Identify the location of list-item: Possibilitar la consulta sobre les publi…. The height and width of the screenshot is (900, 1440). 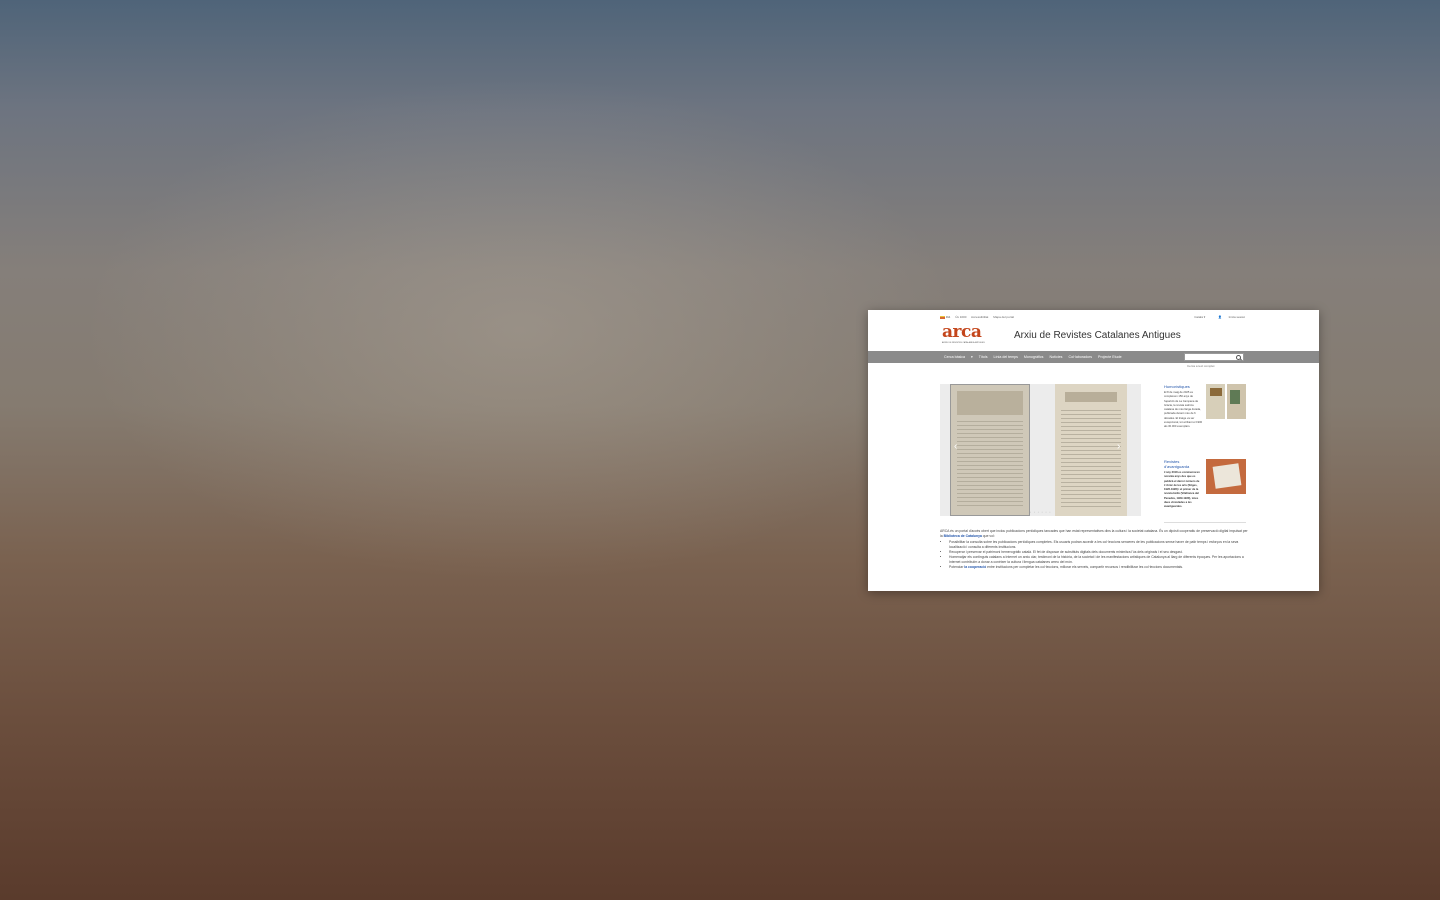
(1098, 545).